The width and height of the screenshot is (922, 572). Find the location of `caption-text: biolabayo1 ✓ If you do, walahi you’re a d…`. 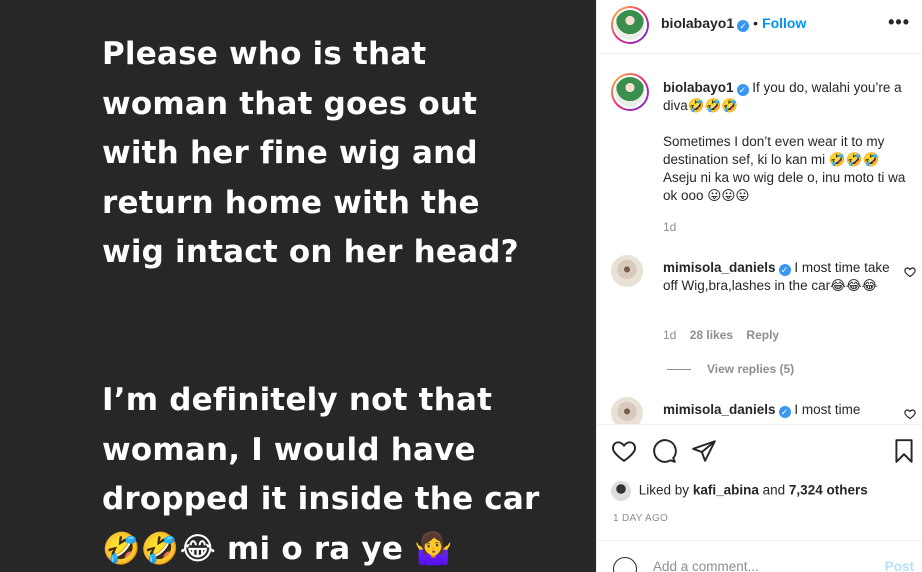

caption-text: biolabayo1 ✓ If you do, walahi you’re a d… is located at coordinates (785, 97).